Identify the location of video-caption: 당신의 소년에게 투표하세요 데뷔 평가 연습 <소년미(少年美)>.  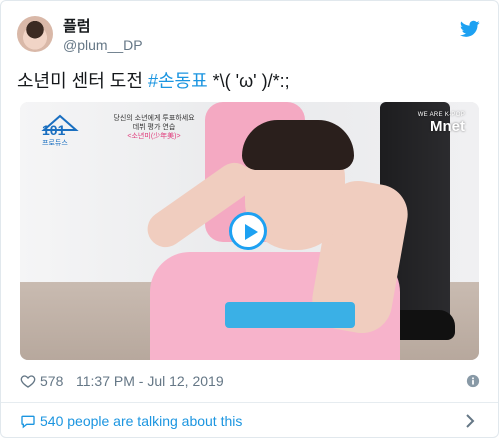
(154, 127).